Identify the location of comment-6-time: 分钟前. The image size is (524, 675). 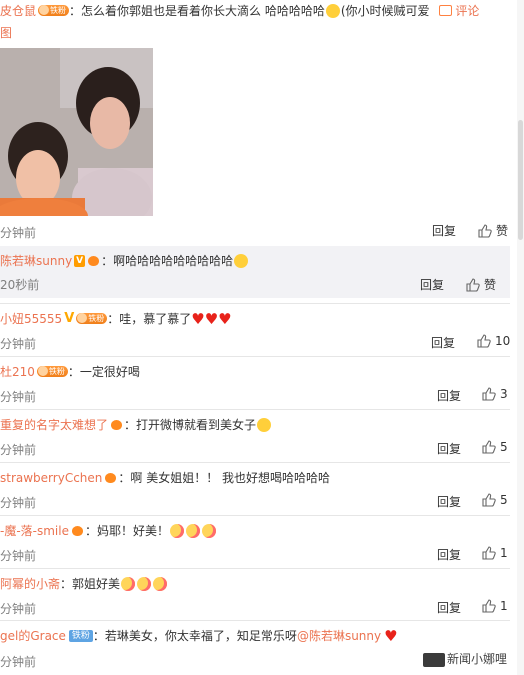
(18, 503).